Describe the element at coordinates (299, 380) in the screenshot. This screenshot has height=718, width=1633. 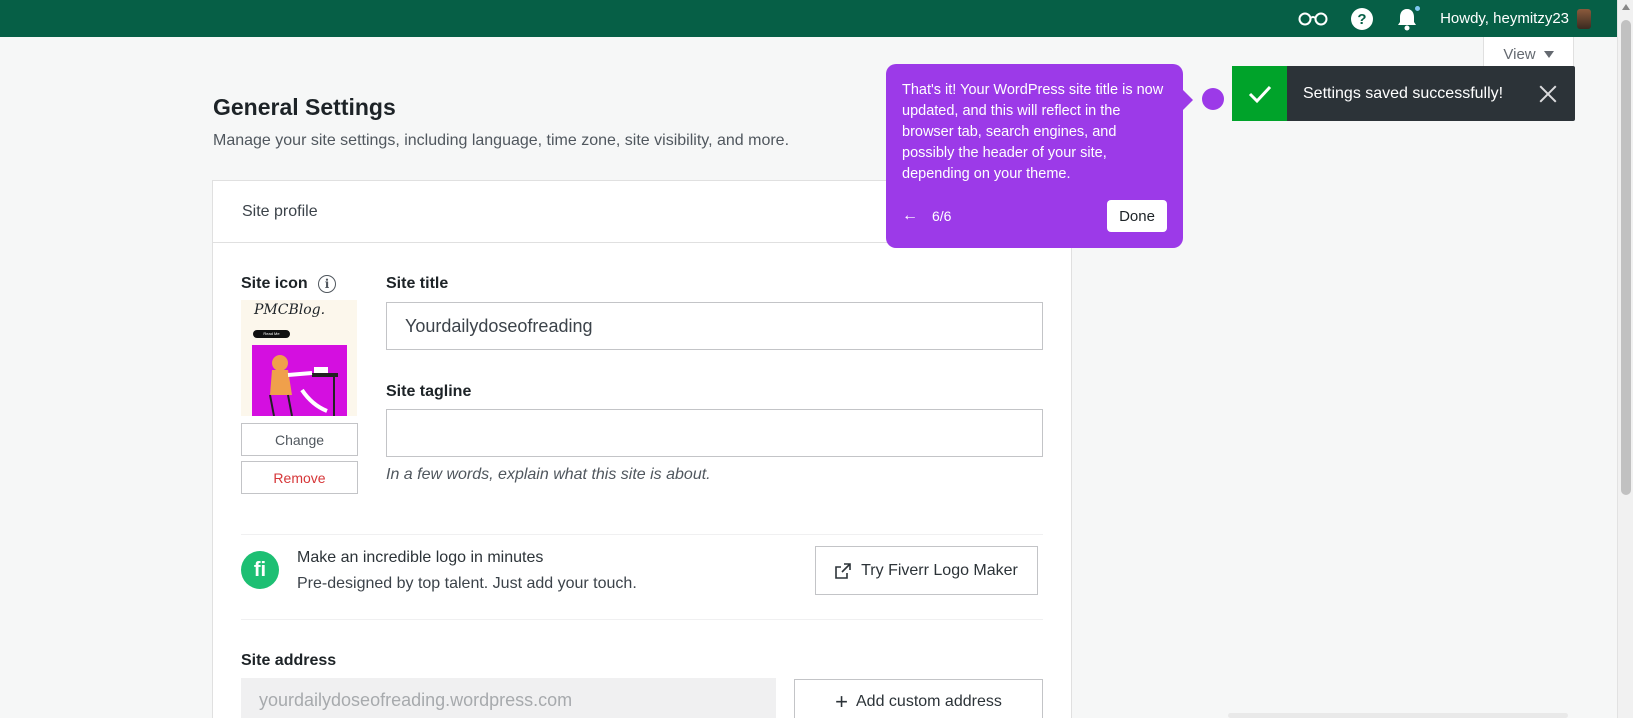
I see `site-icon-illustration` at that location.